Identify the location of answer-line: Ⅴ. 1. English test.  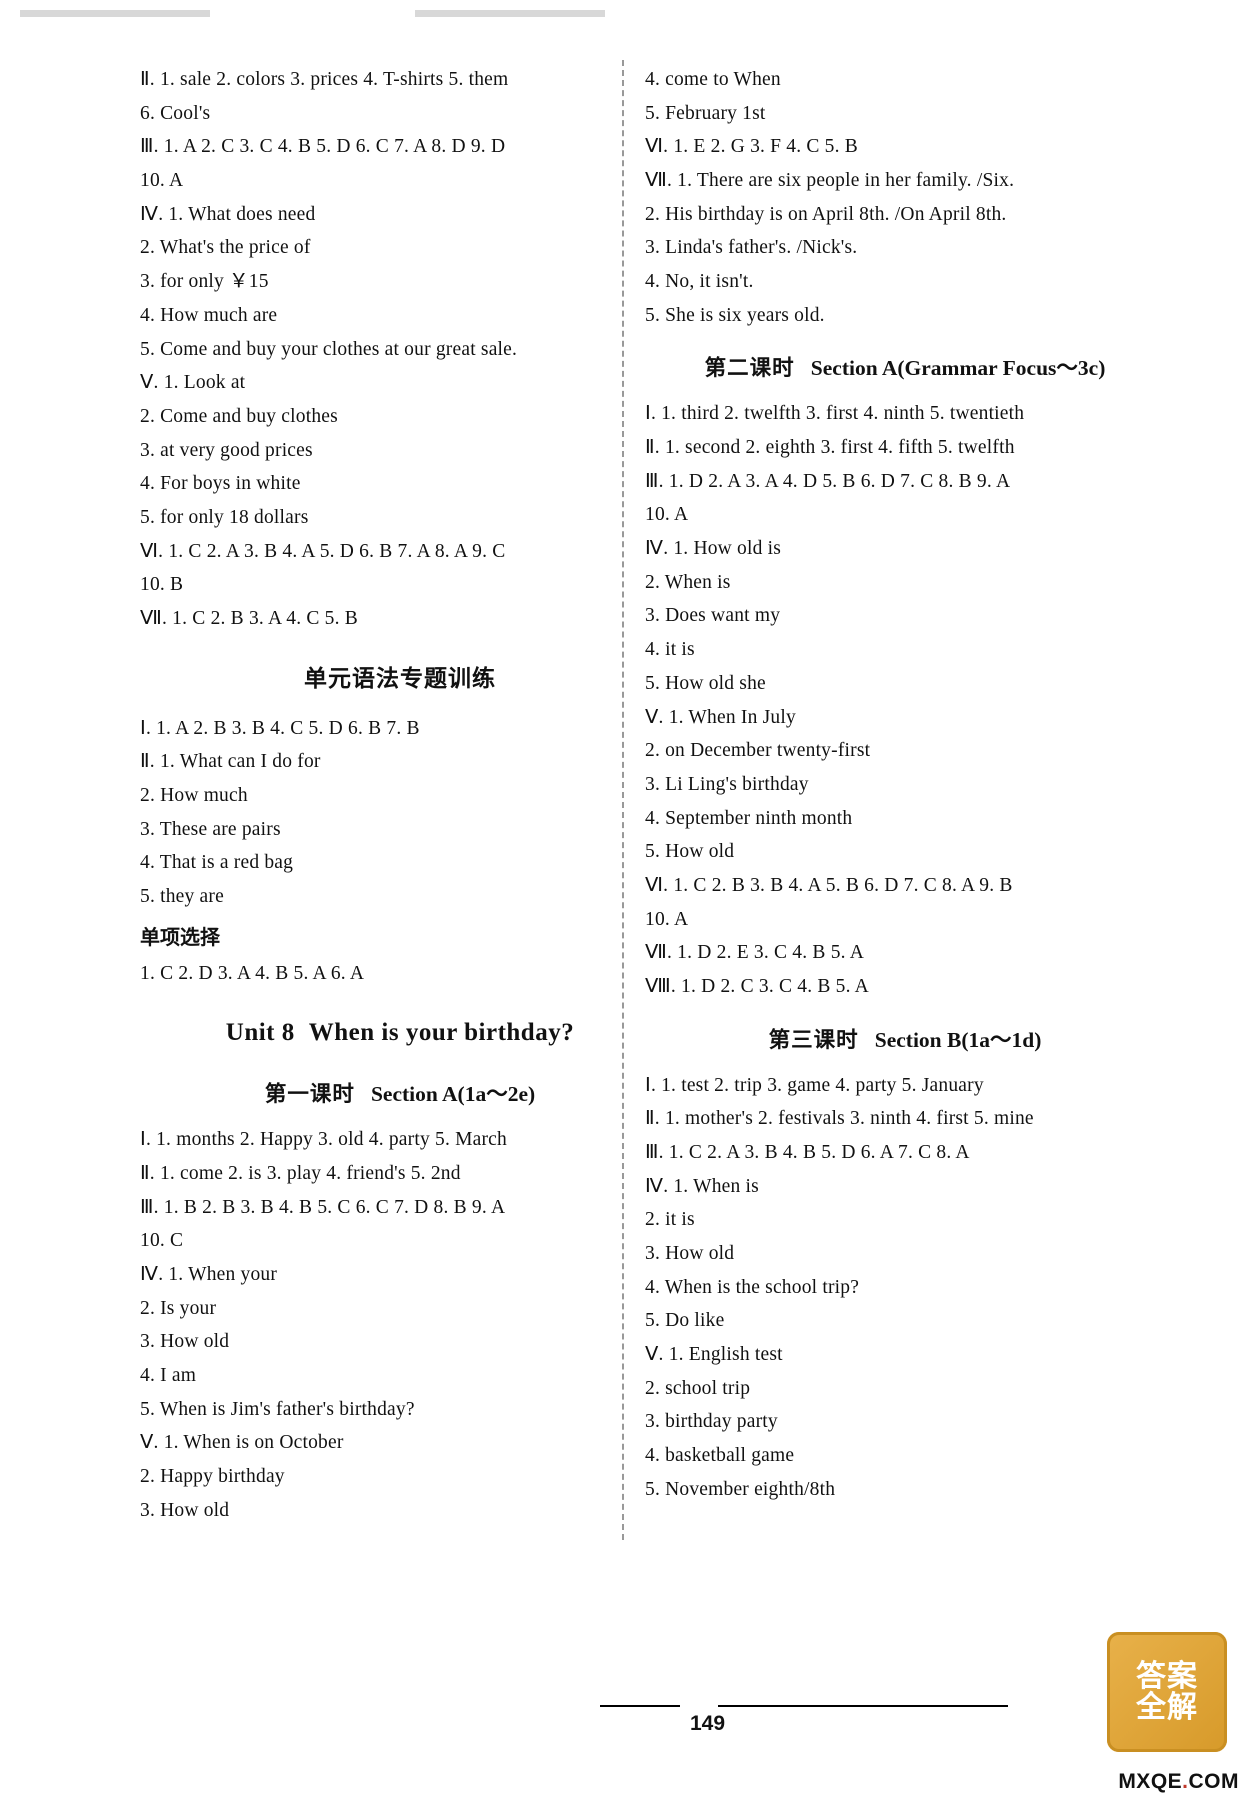
(714, 1354).